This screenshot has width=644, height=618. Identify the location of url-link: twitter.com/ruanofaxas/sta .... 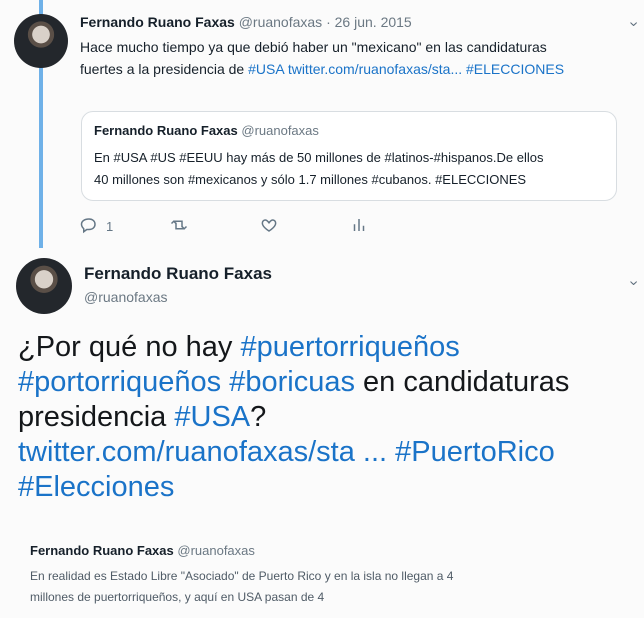
(202, 452).